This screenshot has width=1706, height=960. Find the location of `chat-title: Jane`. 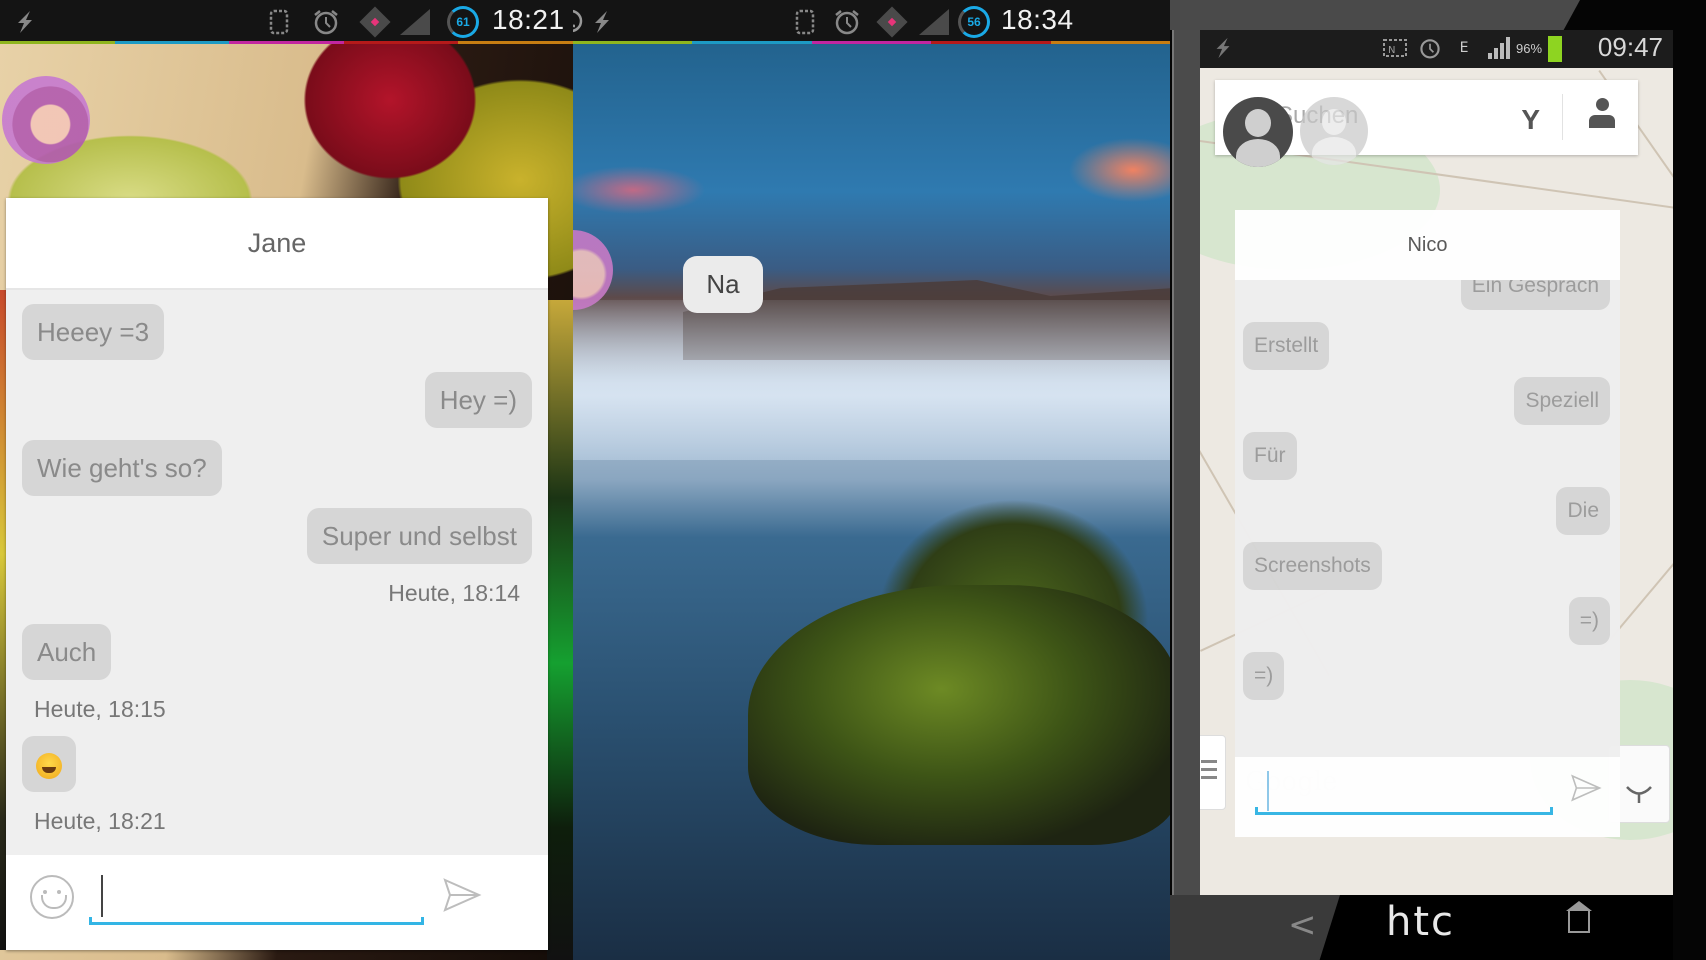

chat-title: Jane is located at coordinates (277, 244).